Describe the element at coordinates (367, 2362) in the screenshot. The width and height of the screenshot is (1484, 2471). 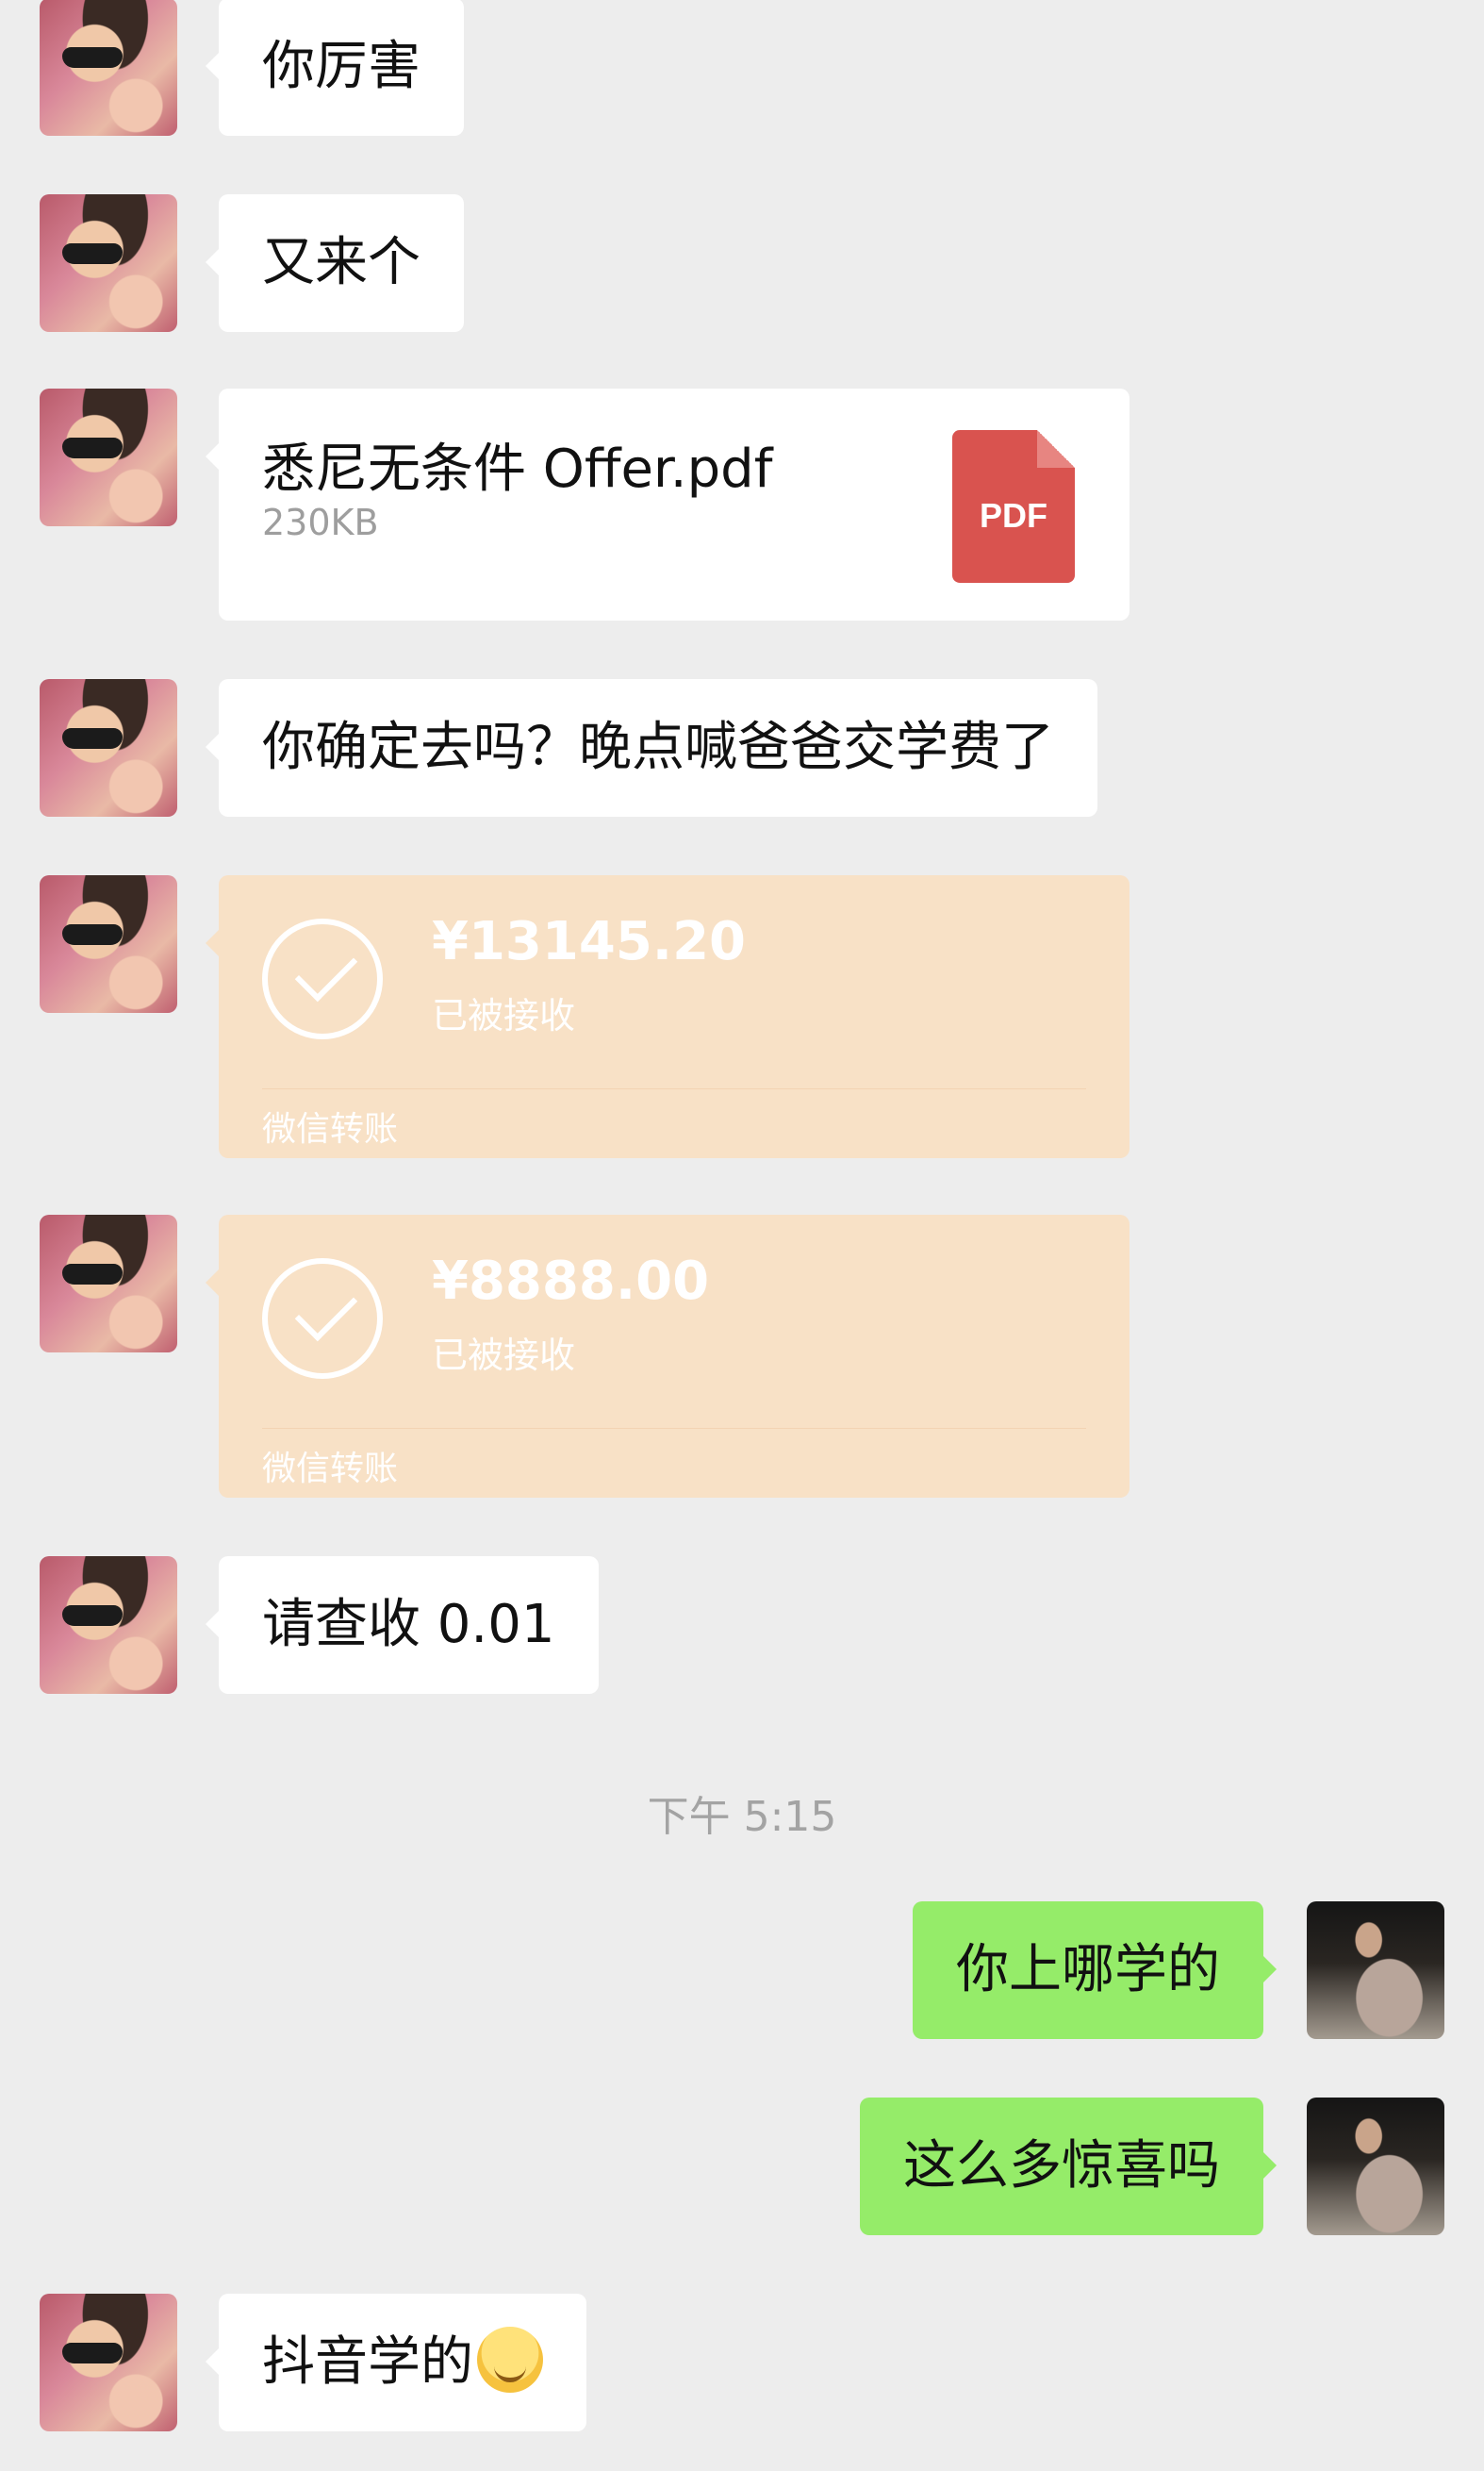
I see `message-text: 抖音学的` at that location.